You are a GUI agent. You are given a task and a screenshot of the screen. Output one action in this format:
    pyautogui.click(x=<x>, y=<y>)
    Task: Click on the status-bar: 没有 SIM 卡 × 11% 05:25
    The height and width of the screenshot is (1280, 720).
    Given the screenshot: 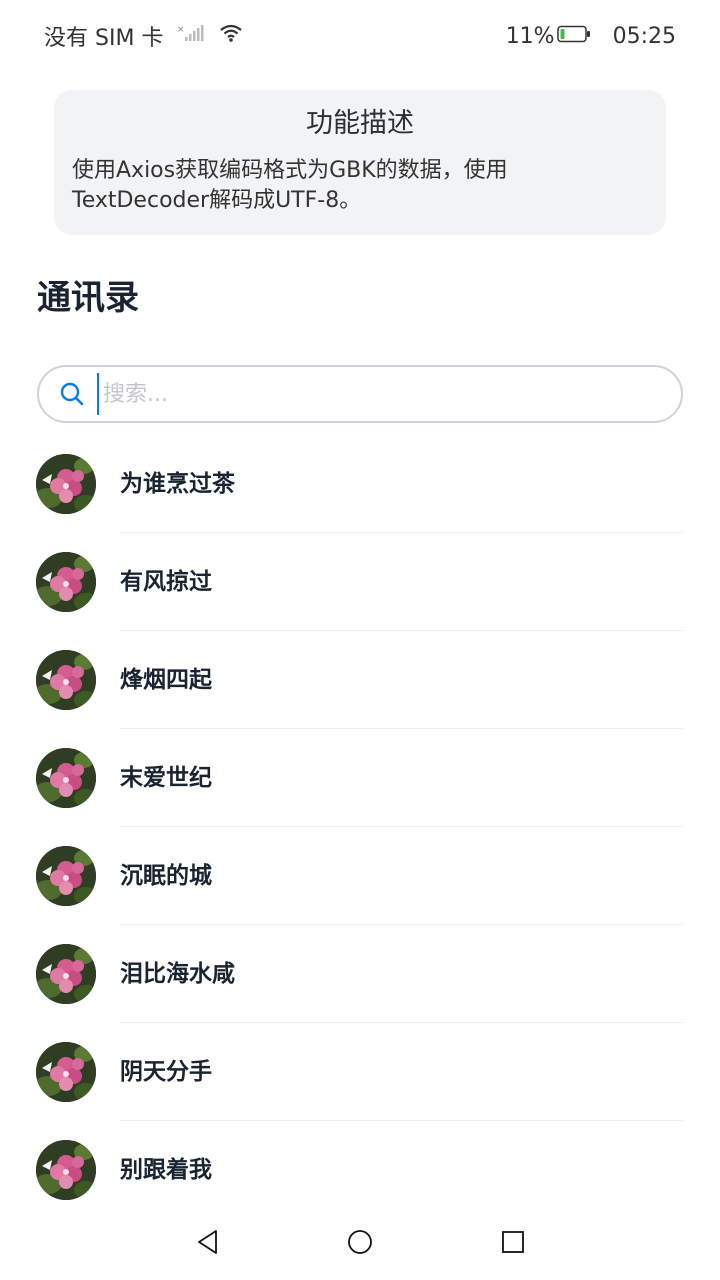 What is the action you would take?
    pyautogui.click(x=360, y=36)
    